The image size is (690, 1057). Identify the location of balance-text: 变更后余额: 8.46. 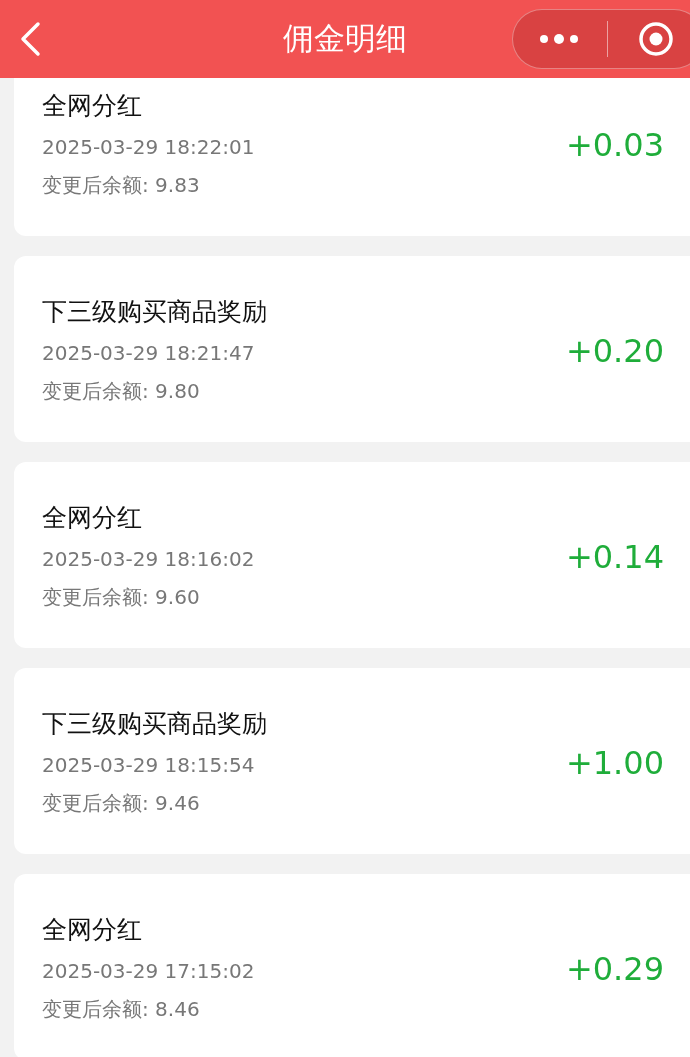
(121, 1009).